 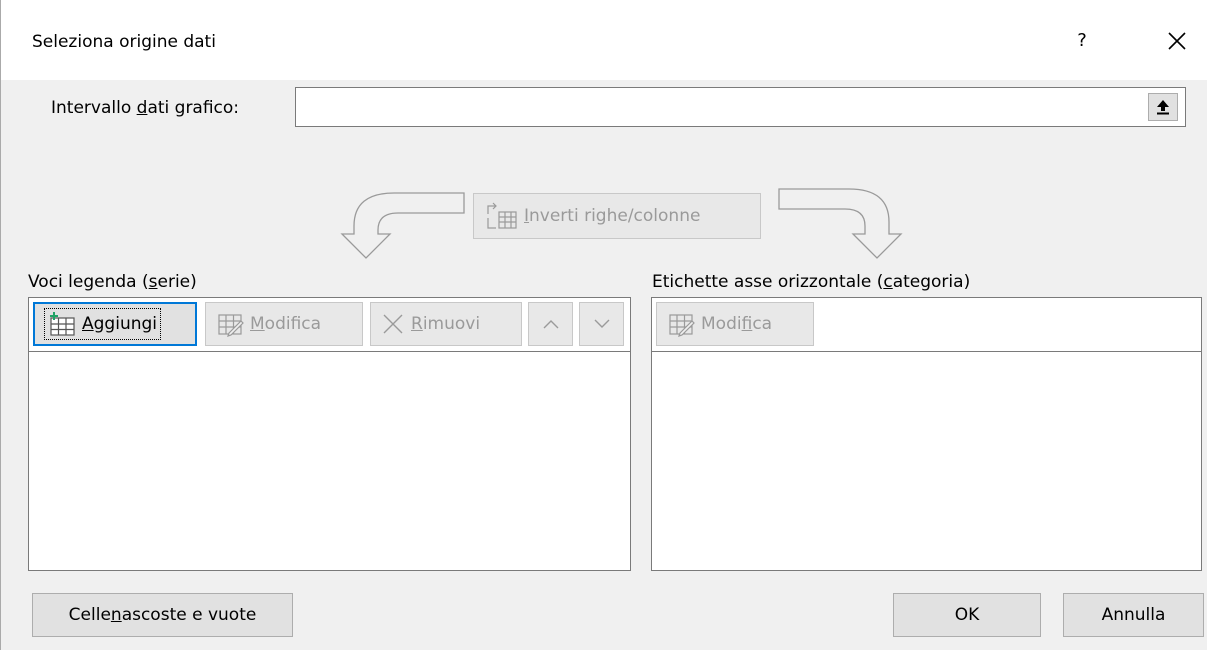 I want to click on switch-row-column-button: Inverti righe/colonne, so click(x=617, y=216).